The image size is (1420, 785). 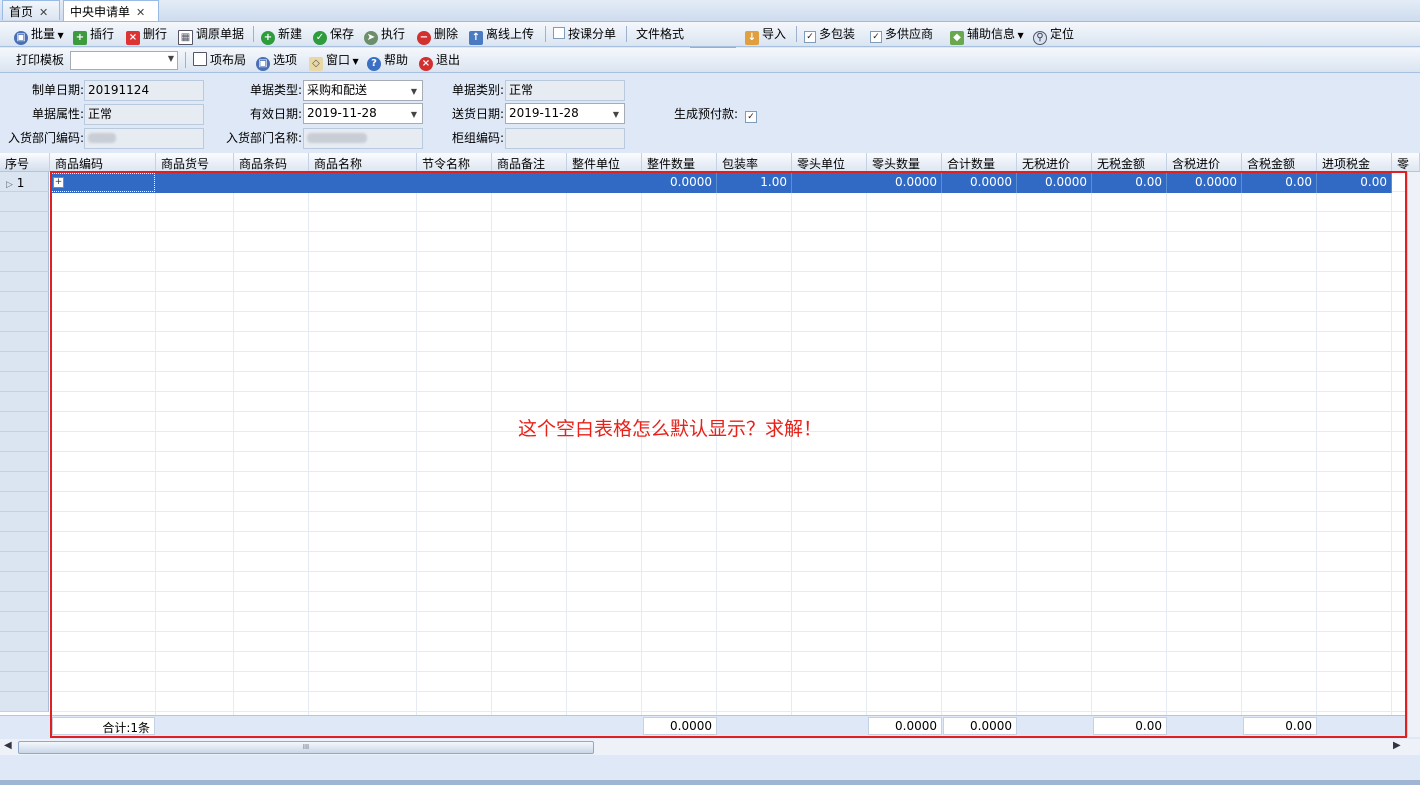 I want to click on cell-net-amount: 0.00, so click(x=1129, y=183).